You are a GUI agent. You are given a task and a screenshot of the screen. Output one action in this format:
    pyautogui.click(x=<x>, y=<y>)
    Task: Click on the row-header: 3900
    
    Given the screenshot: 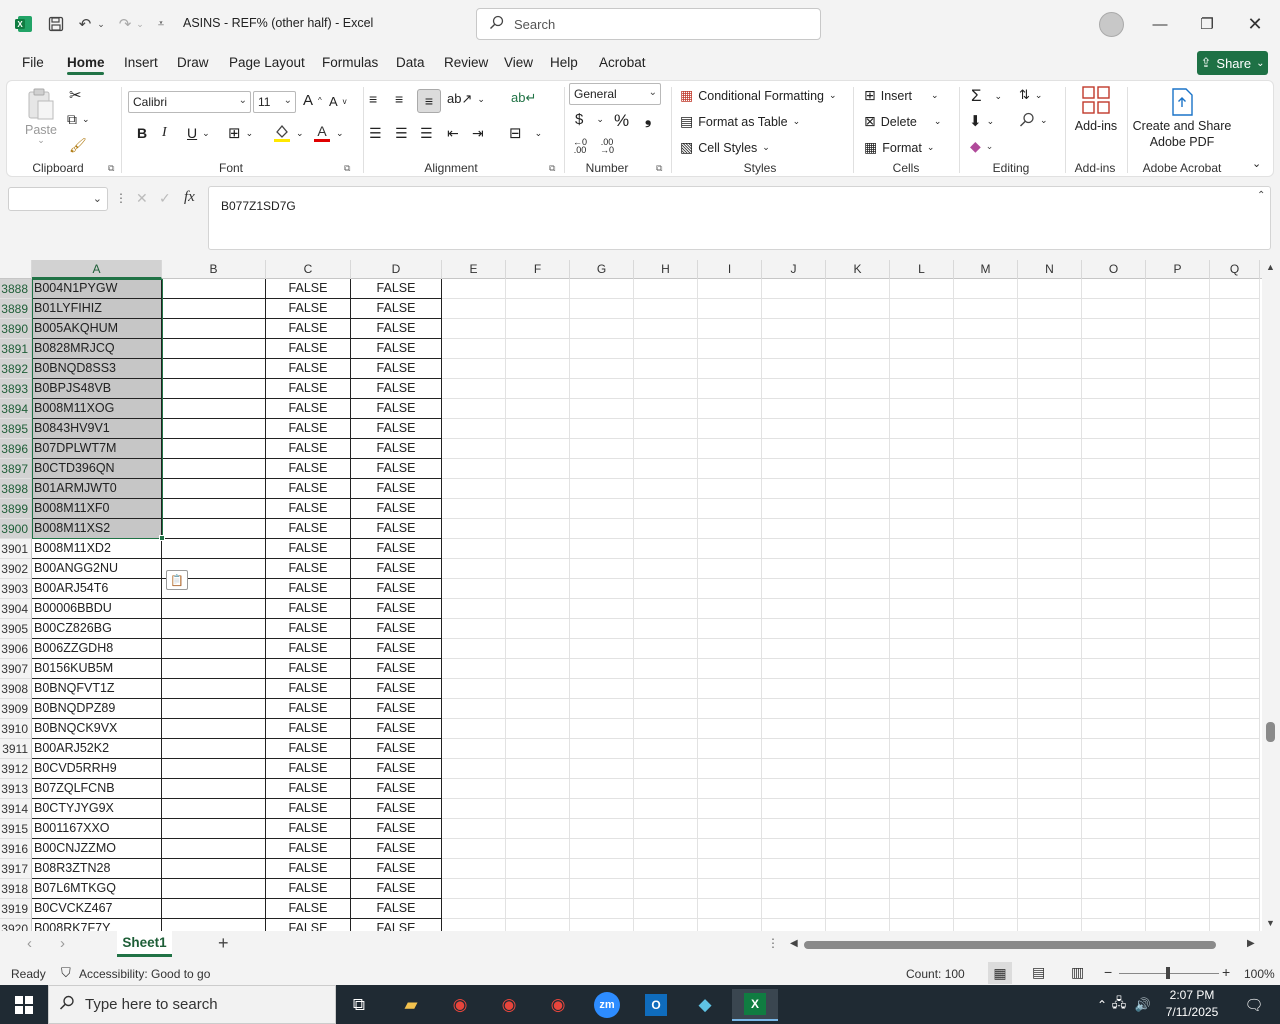 What is the action you would take?
    pyautogui.click(x=16, y=529)
    